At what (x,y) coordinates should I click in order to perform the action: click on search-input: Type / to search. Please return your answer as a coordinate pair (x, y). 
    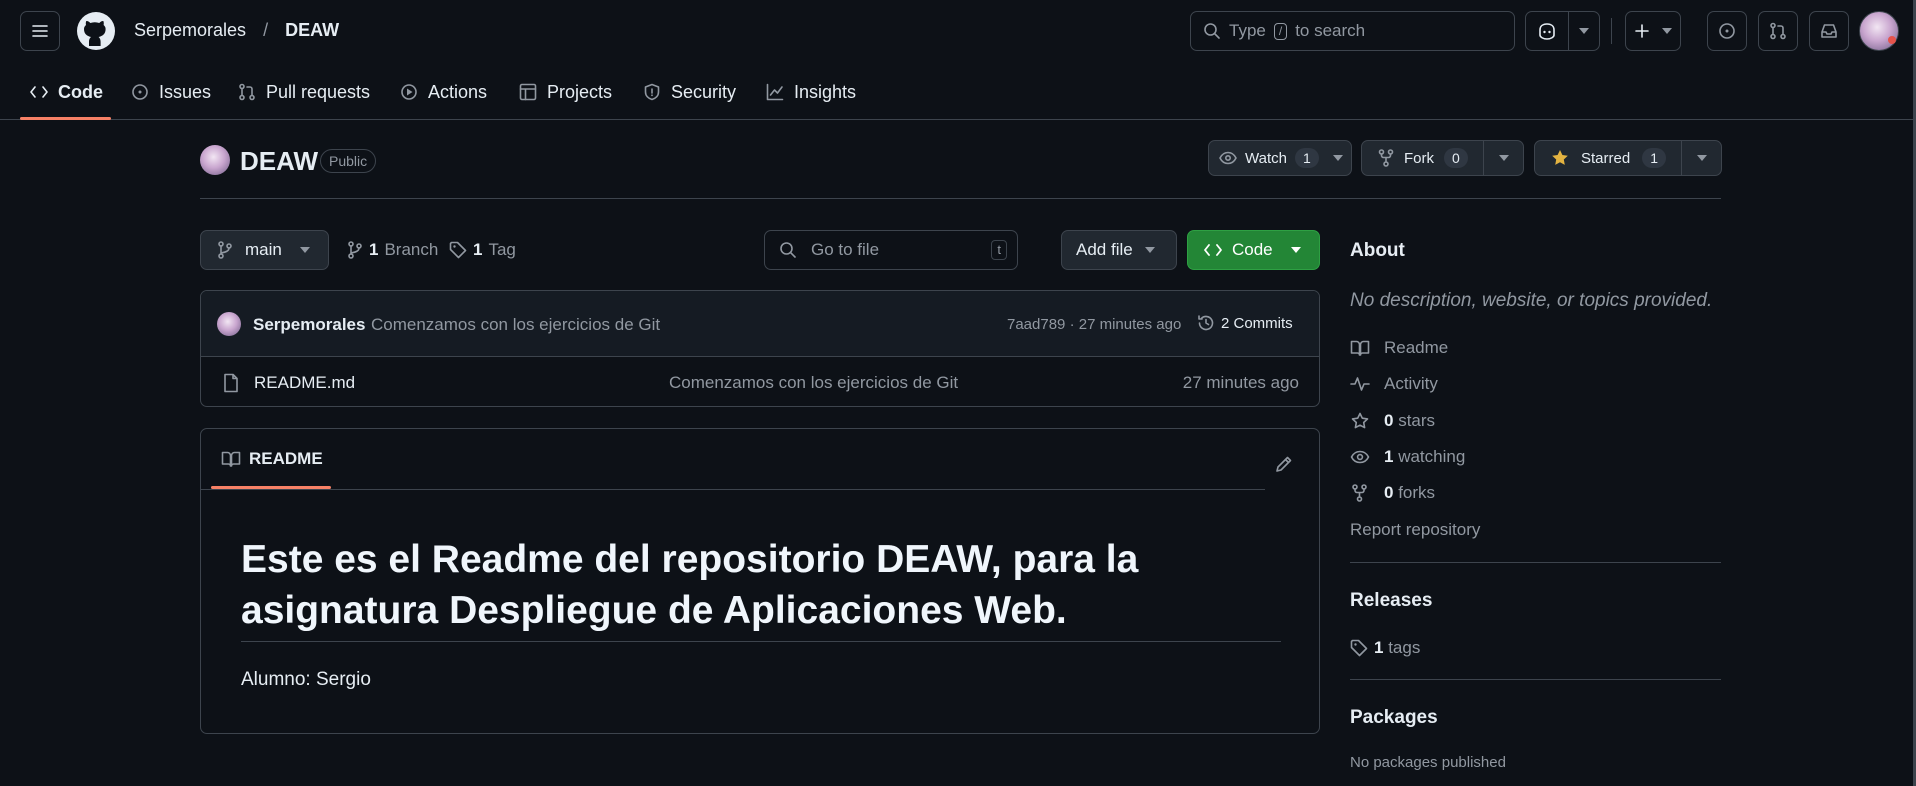
    Looking at the image, I should click on (1352, 31).